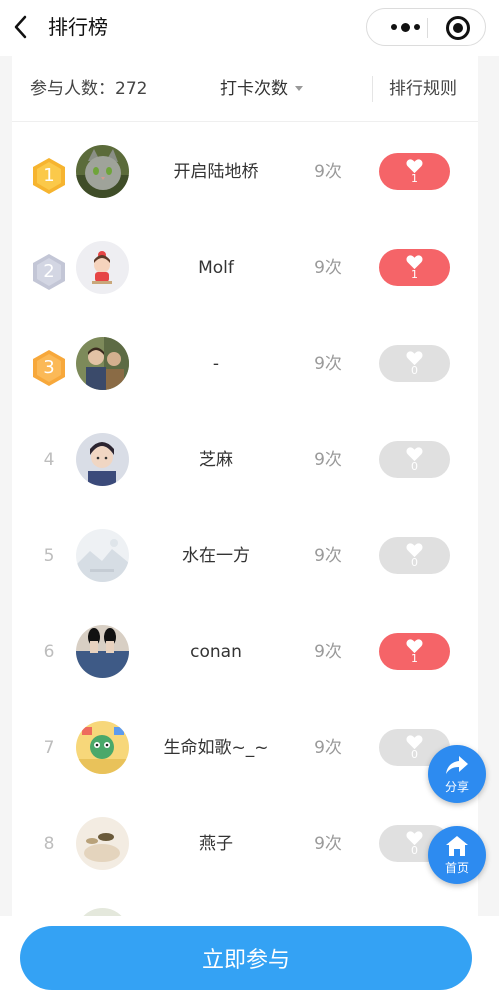 Image resolution: width=499 pixels, height=1000 pixels. What do you see at coordinates (102, 843) in the screenshot?
I see `still-life-avatar` at bounding box center [102, 843].